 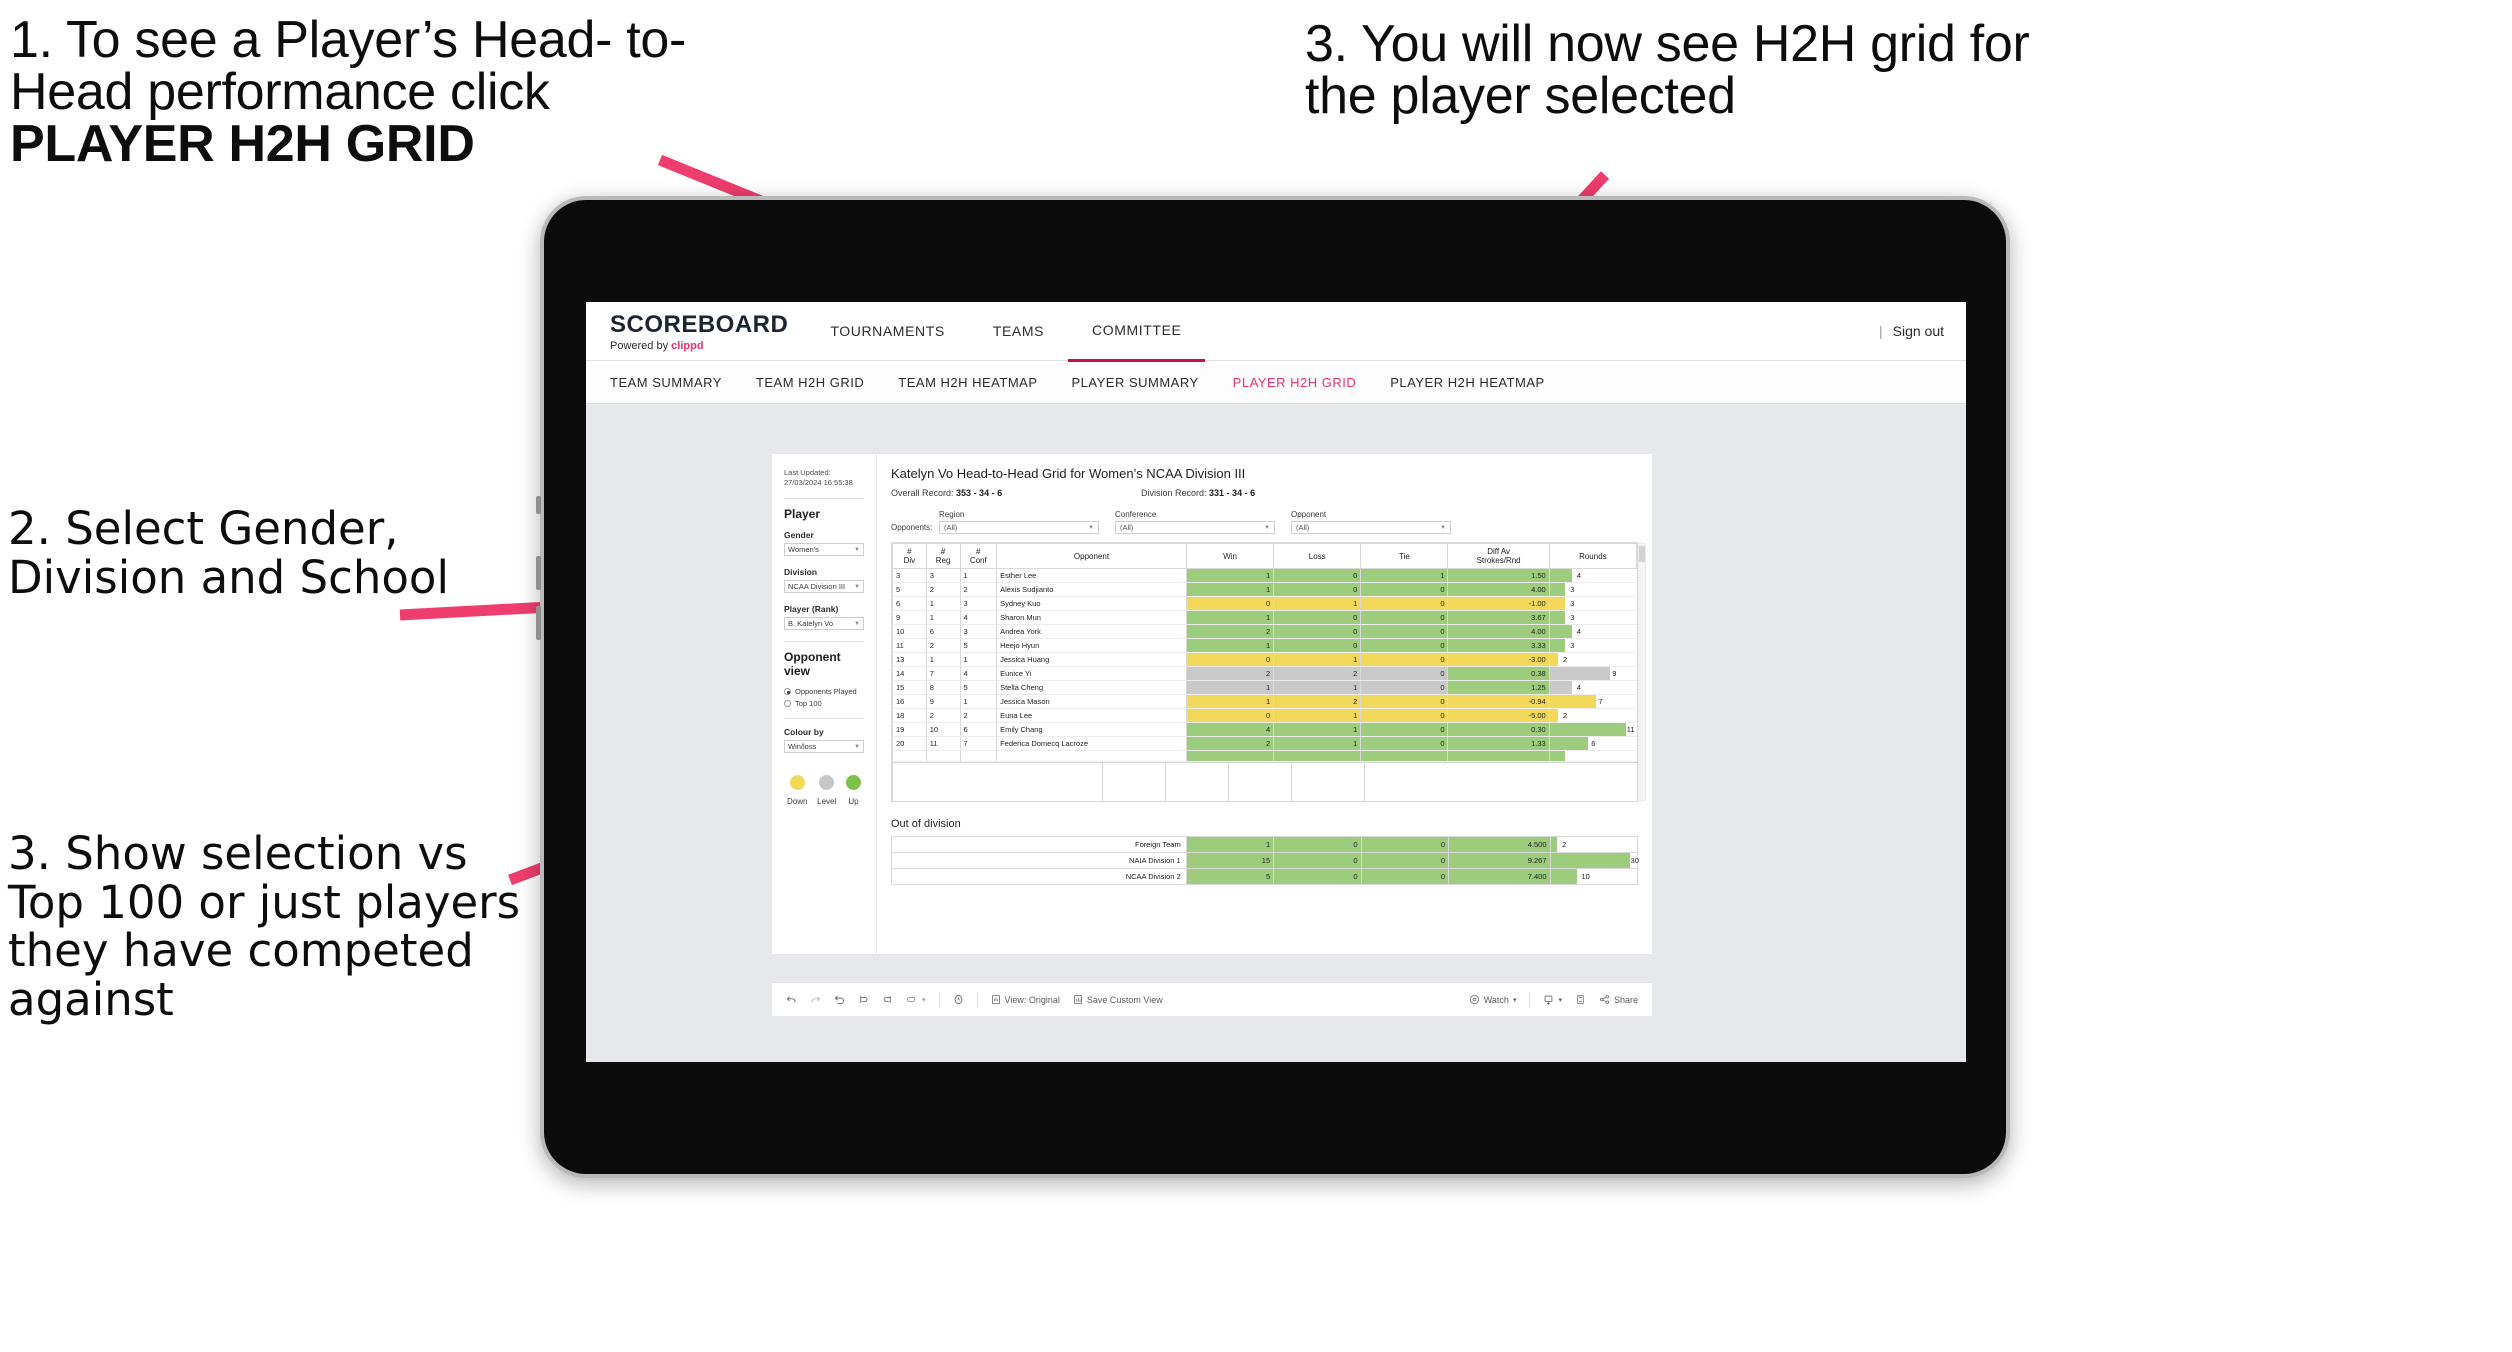 I want to click on table-row-partial, so click(x=1264, y=756).